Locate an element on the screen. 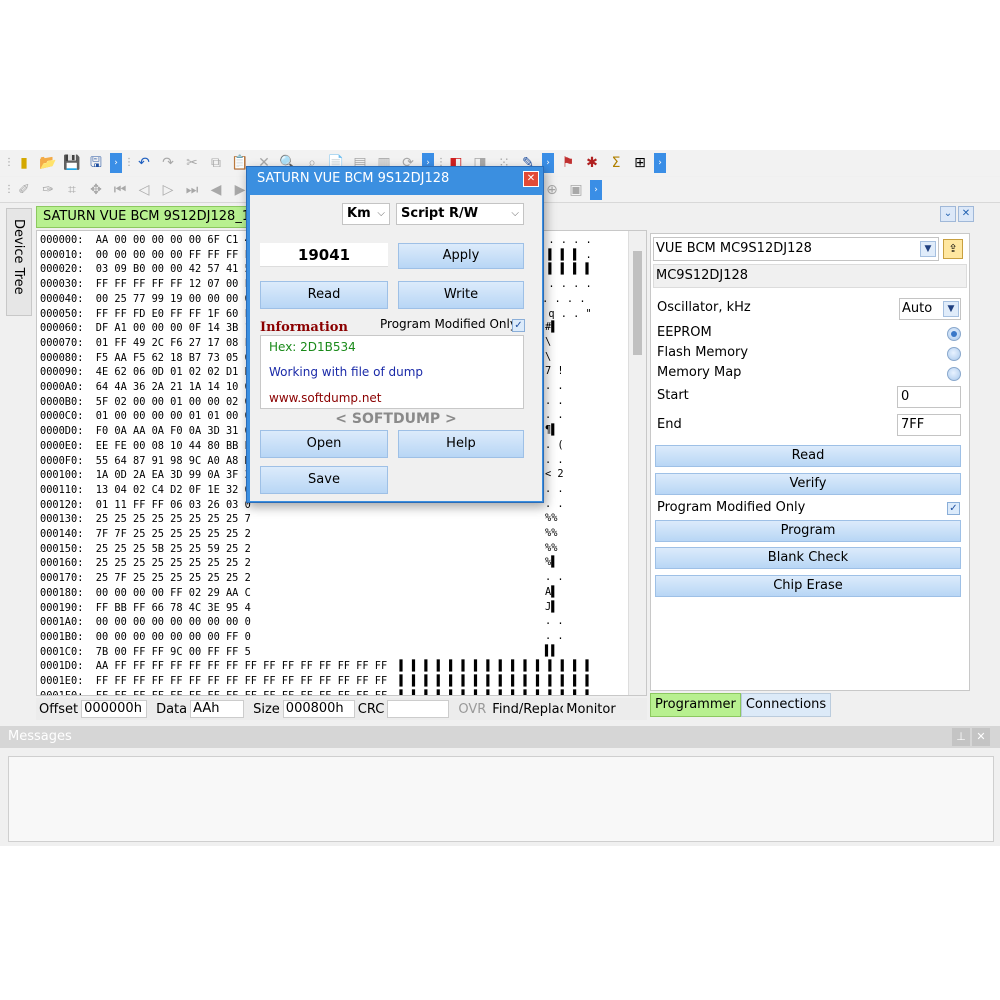  copy-icon: ⧉ is located at coordinates (216, 163).